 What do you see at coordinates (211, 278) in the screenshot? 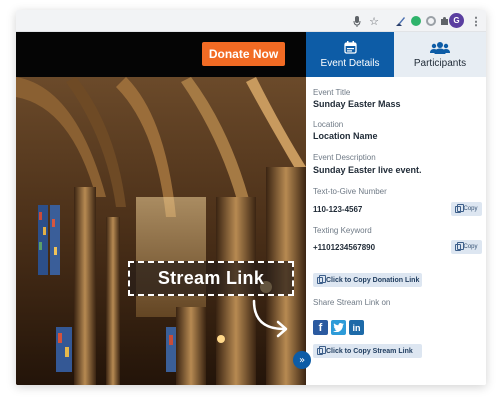
I see `stream-link-overlay: Stream Link` at bounding box center [211, 278].